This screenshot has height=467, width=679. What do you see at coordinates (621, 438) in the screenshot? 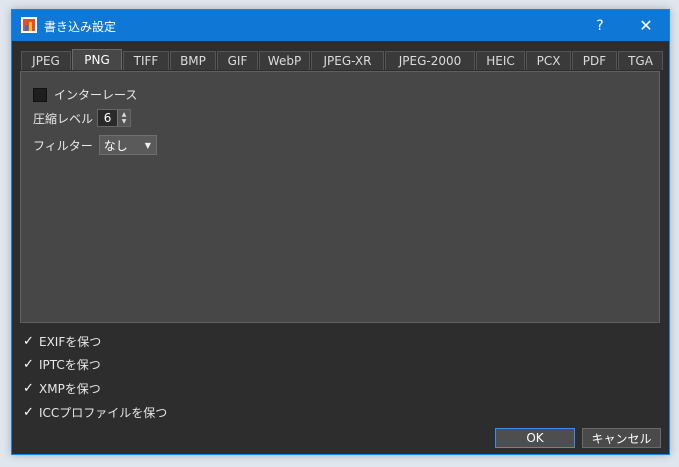
I see `cancel-button: キャンセル` at bounding box center [621, 438].